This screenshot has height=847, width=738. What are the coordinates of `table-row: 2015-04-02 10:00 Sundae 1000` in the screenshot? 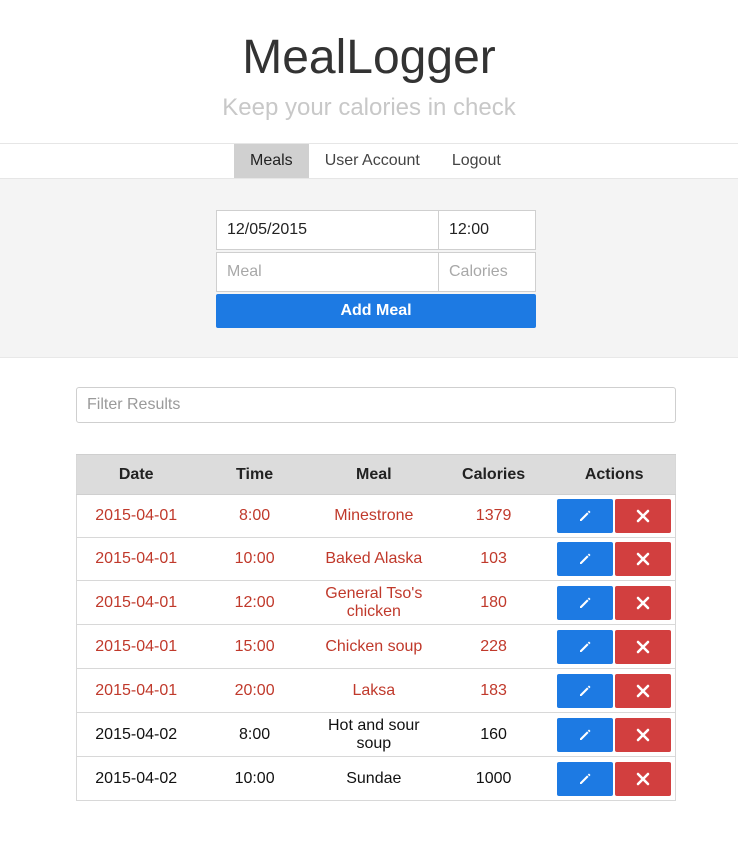 It's located at (376, 778).